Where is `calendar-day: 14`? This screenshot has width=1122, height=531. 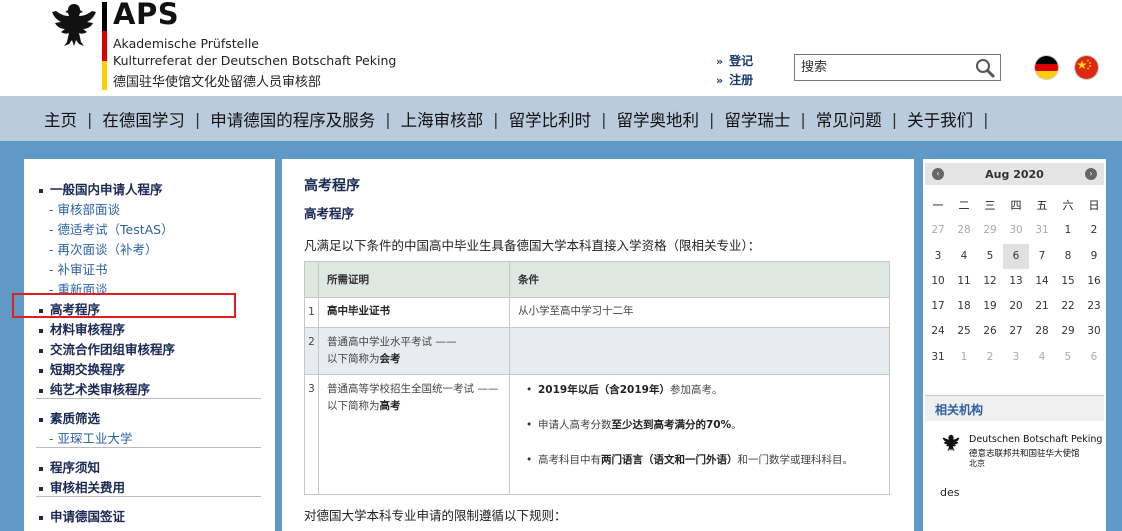
calendar-day: 14 is located at coordinates (1042, 281).